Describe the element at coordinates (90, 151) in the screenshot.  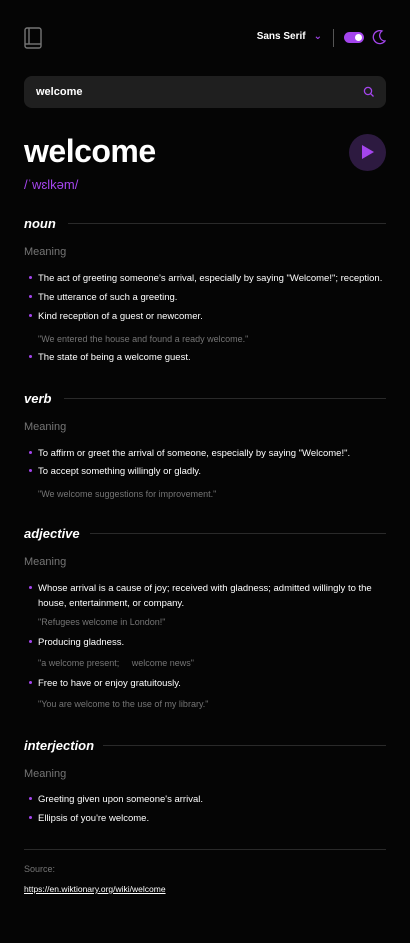
I see `word-title: welcome` at that location.